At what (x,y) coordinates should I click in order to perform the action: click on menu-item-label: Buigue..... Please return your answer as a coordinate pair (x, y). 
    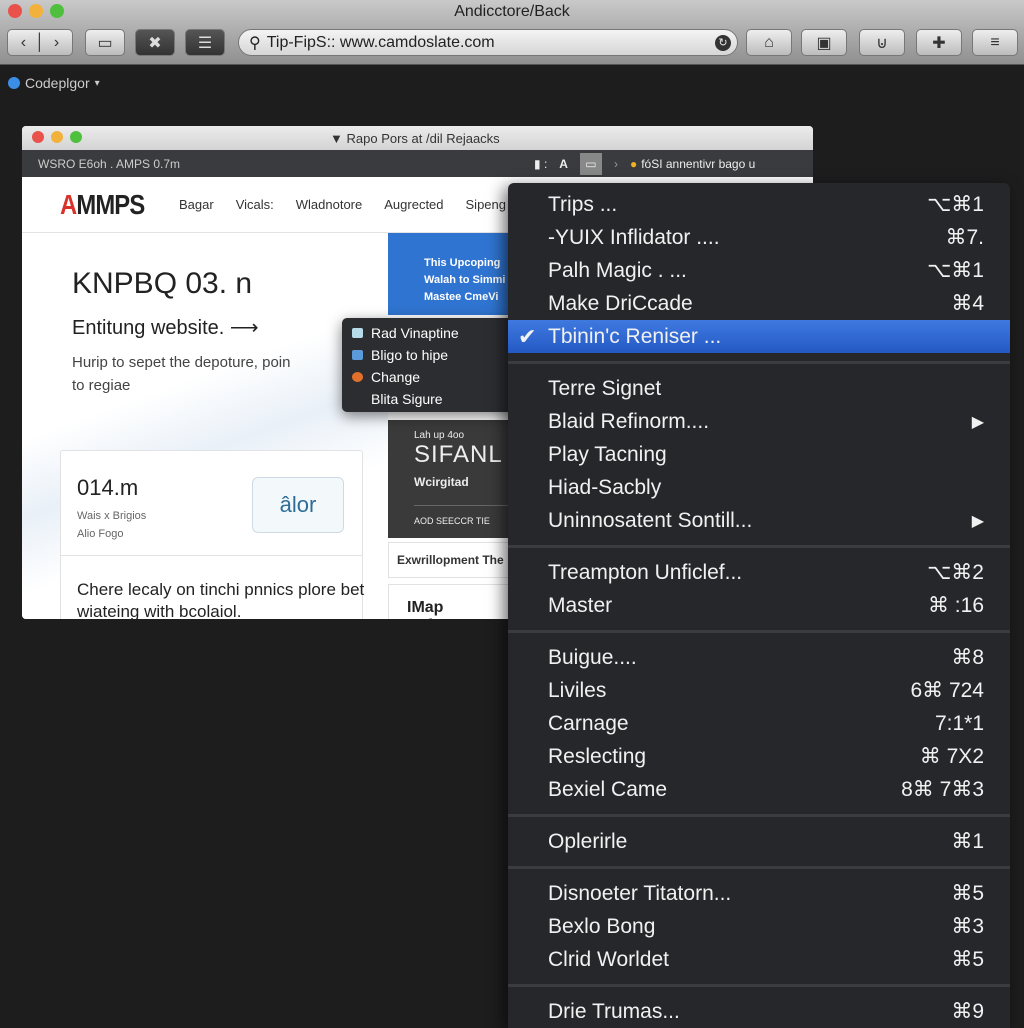
    Looking at the image, I should click on (592, 657).